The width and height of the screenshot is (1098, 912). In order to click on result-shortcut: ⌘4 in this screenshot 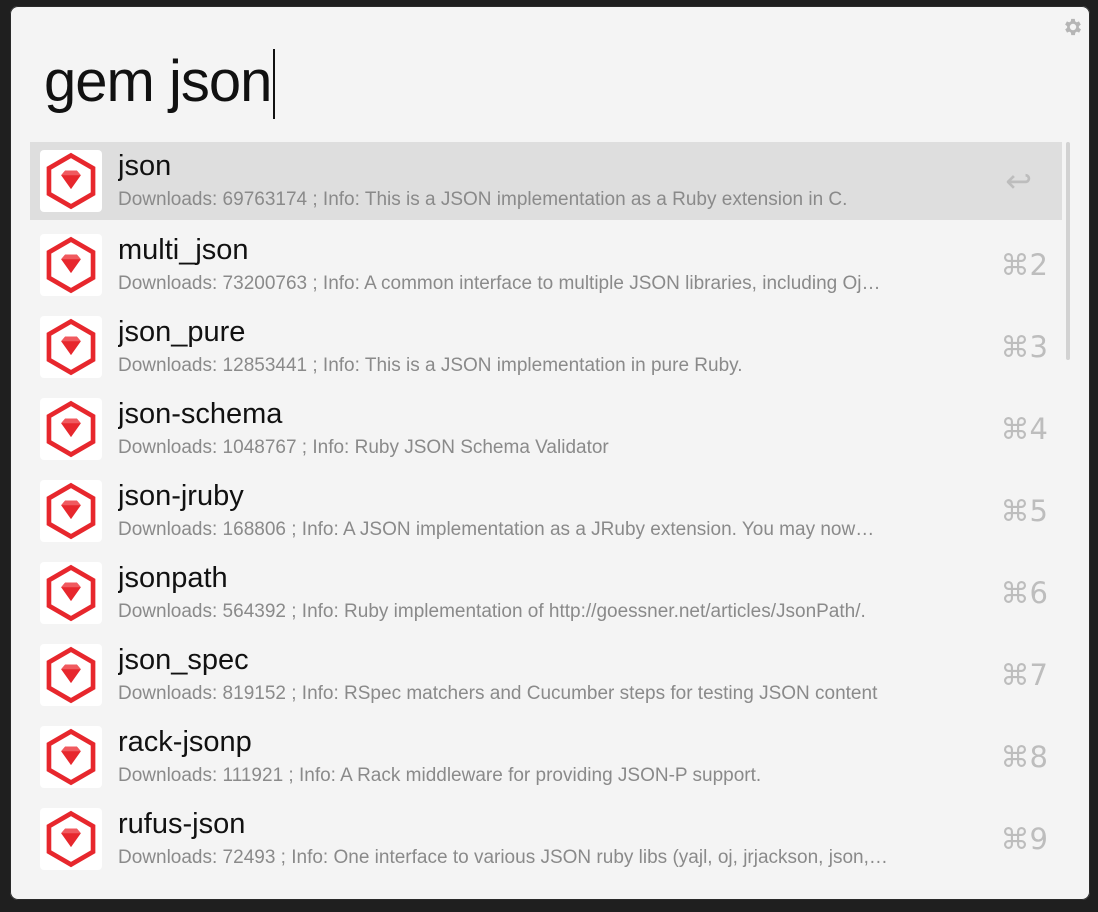, I will do `click(1024, 429)`.